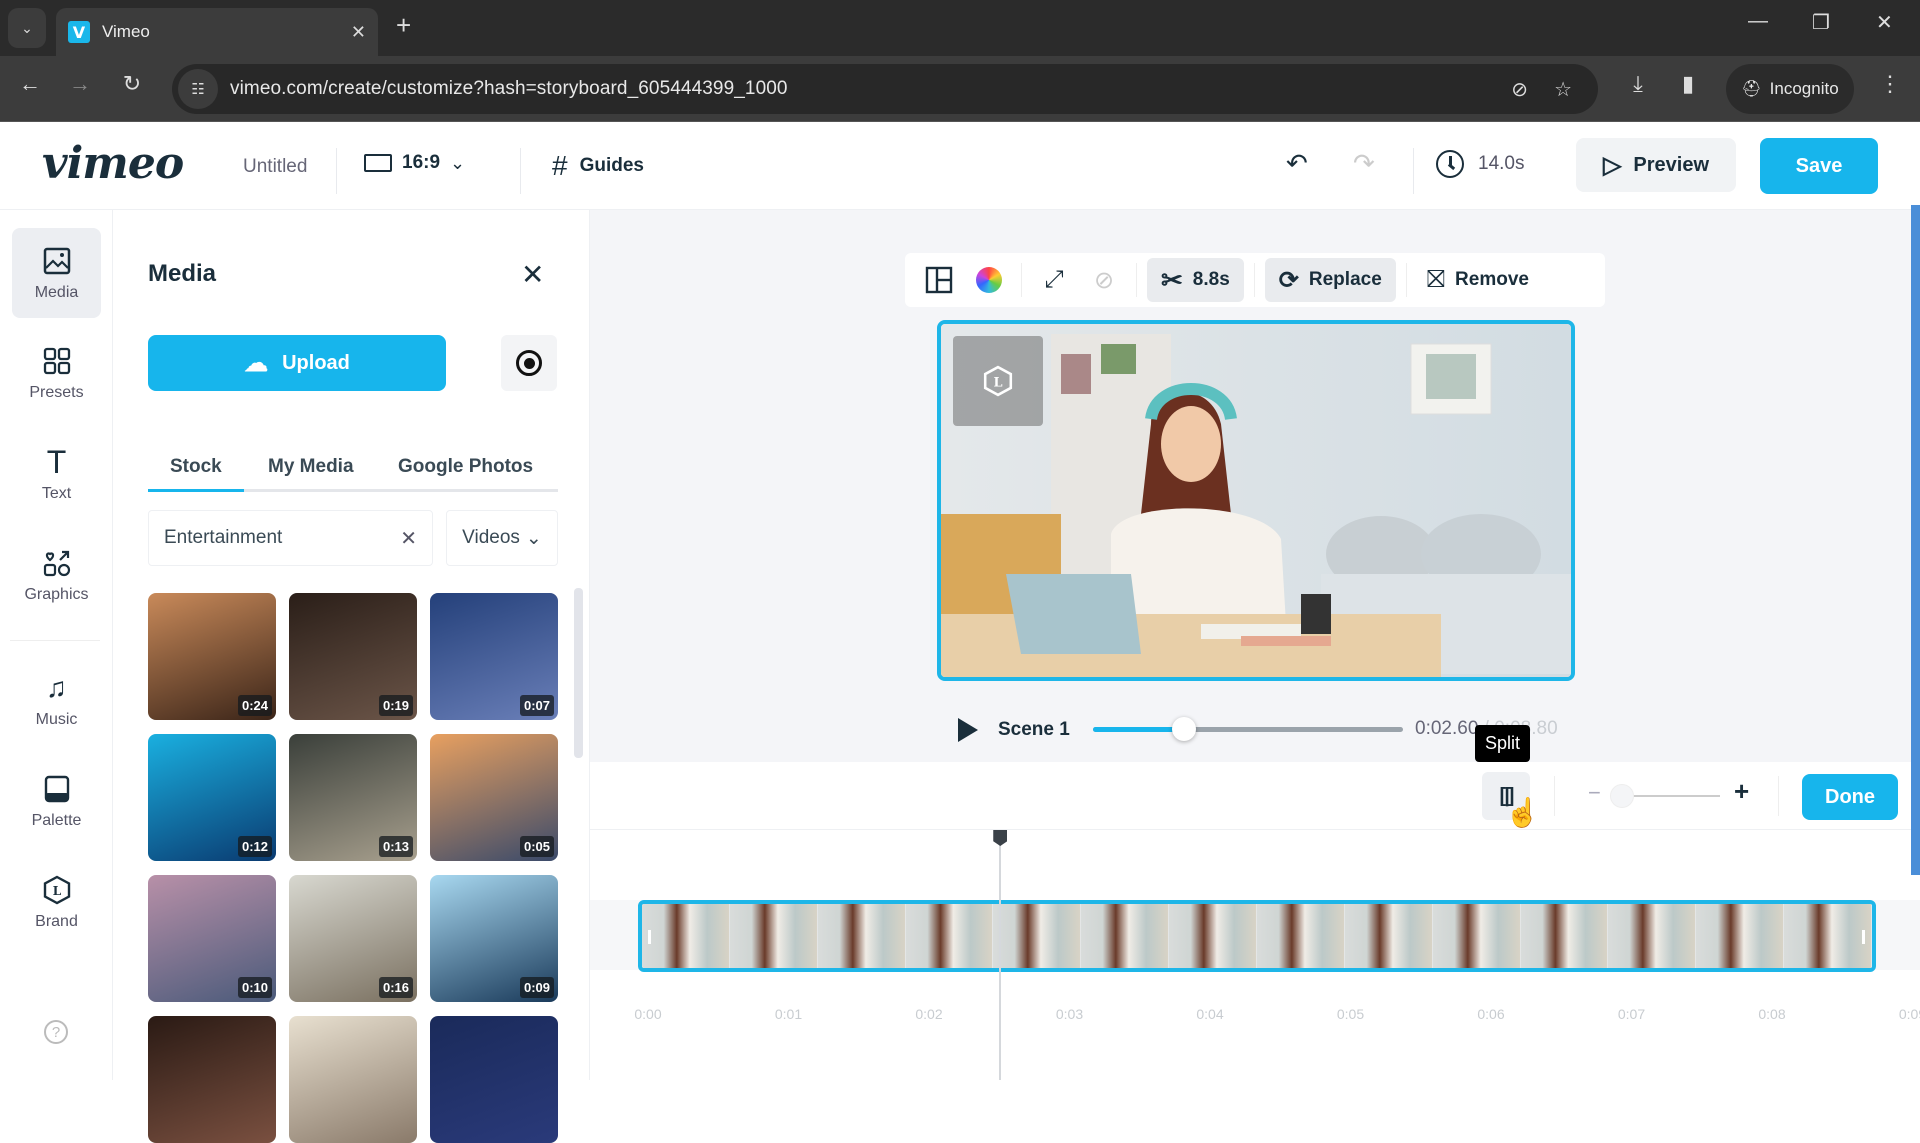 This screenshot has height=1143, width=1920. What do you see at coordinates (198, 89) in the screenshot?
I see `site-info-icon: ☷` at bounding box center [198, 89].